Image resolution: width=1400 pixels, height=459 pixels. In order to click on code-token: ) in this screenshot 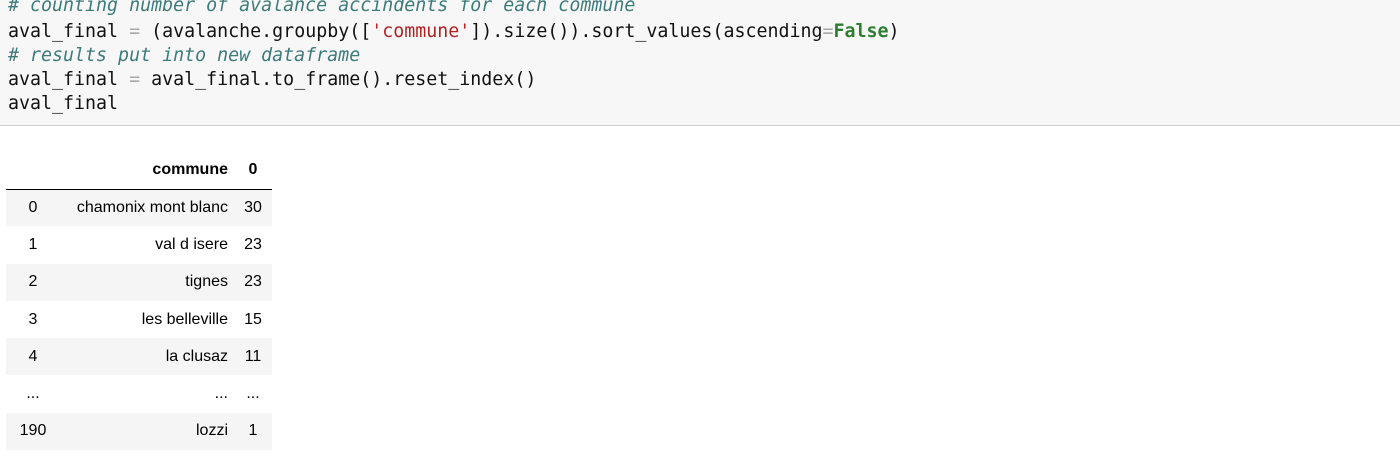, I will do `click(894, 31)`.